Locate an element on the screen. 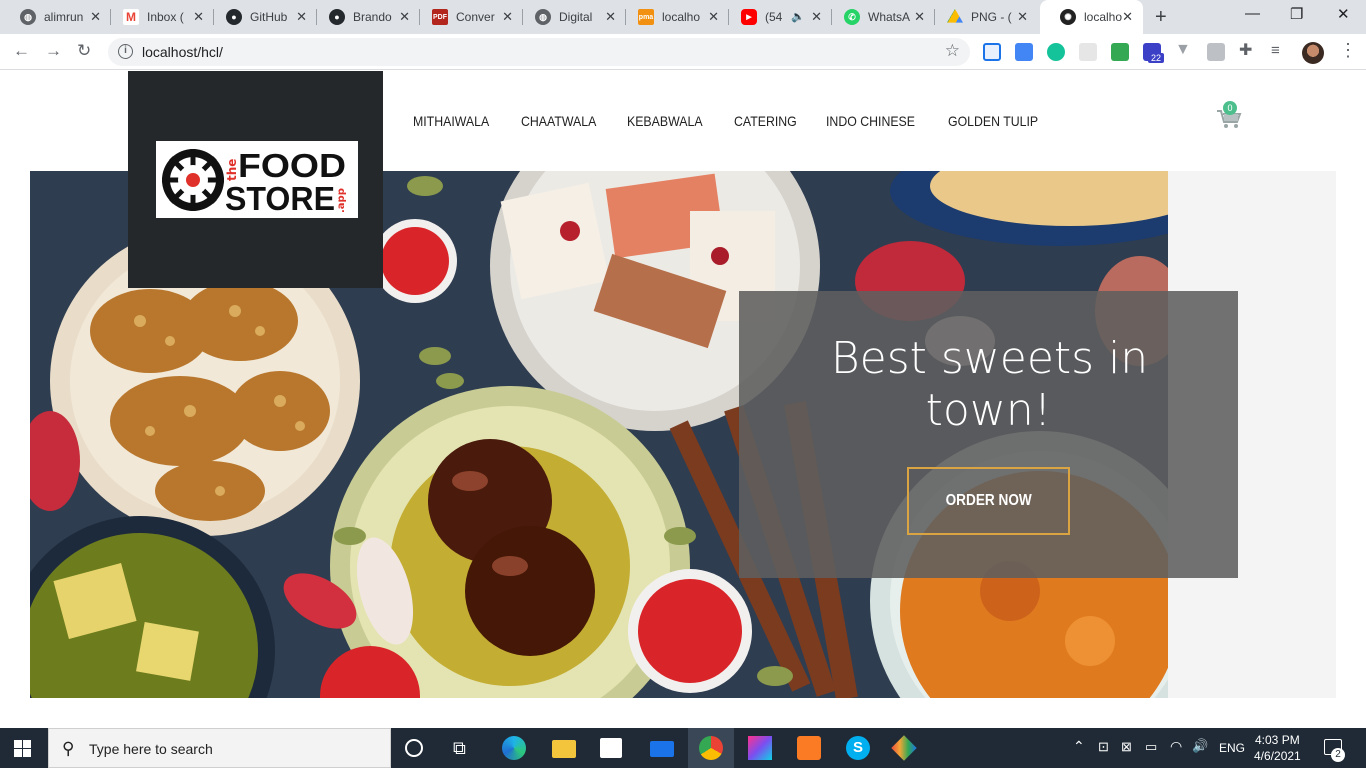  logo-app-text: .app is located at coordinates (341, 200).